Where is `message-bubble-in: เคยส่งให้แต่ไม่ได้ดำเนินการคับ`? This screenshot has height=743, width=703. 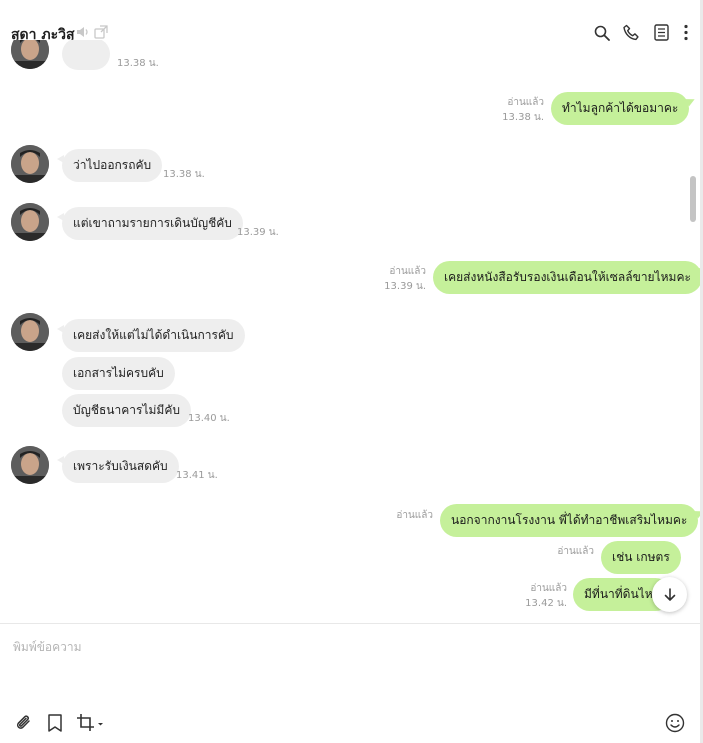
message-bubble-in: เคยส่งให้แต่ไม่ได้ดำเนินการคับ is located at coordinates (151, 335).